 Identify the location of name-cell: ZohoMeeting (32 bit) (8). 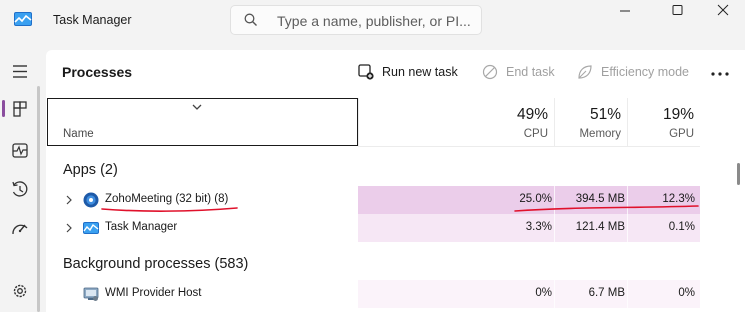
(202, 200).